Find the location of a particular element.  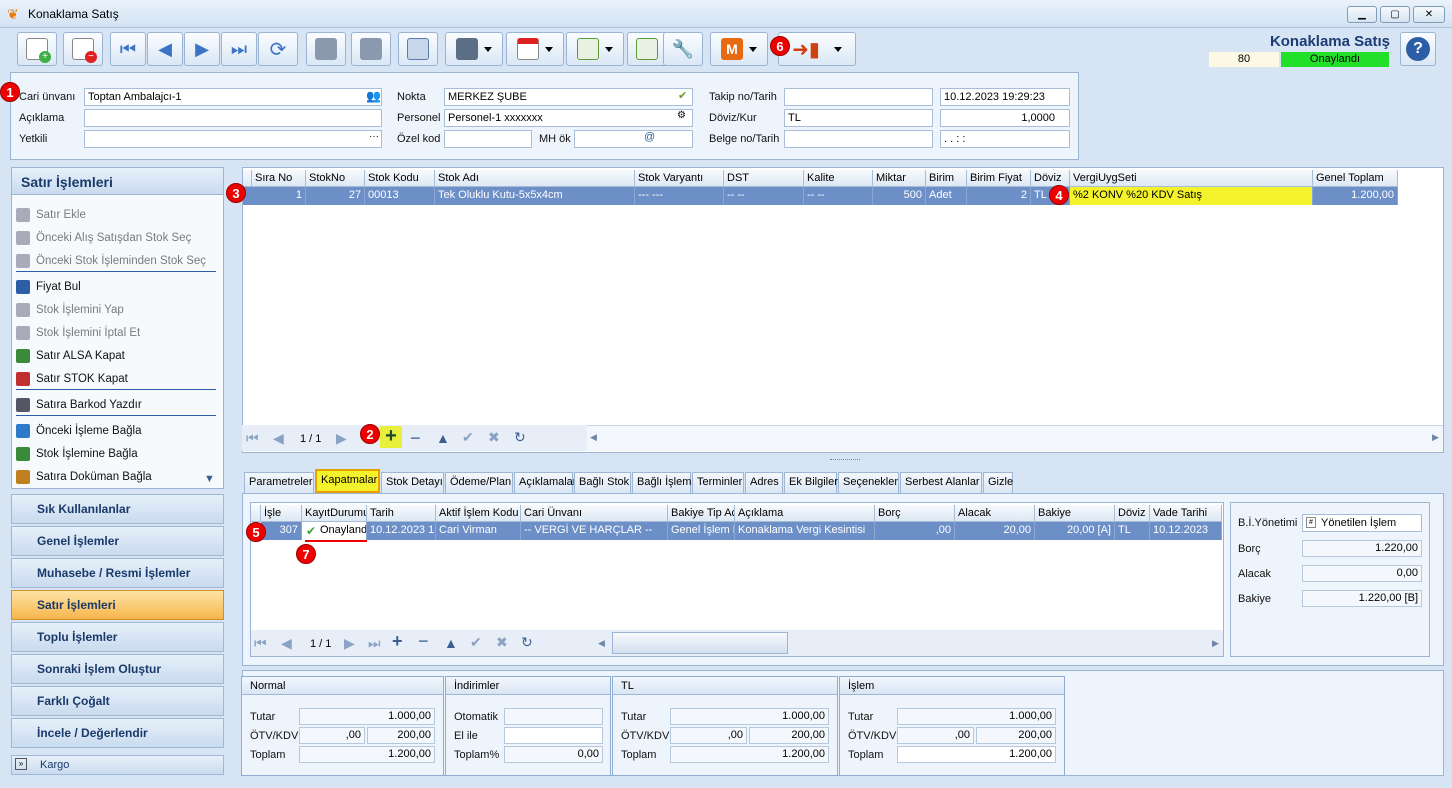

grid-cell: 2 is located at coordinates (999, 196).